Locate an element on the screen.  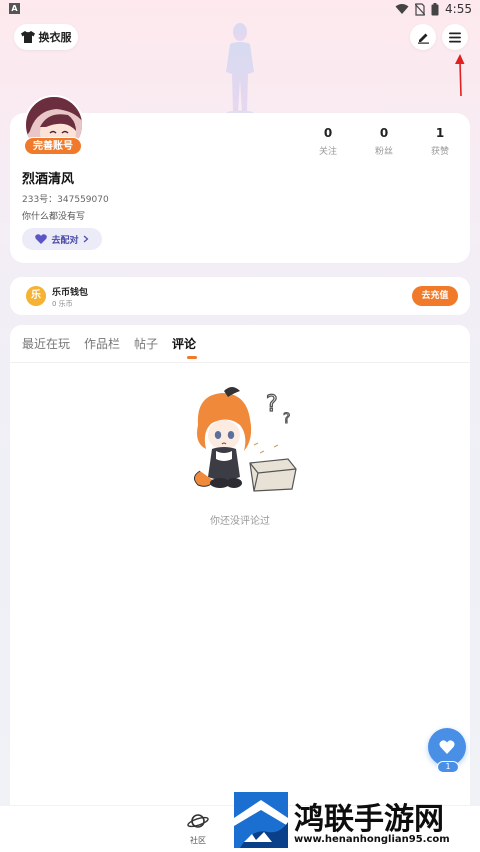
confused-mascot-illustration-icon: ? ? is located at coordinates (245, 439).